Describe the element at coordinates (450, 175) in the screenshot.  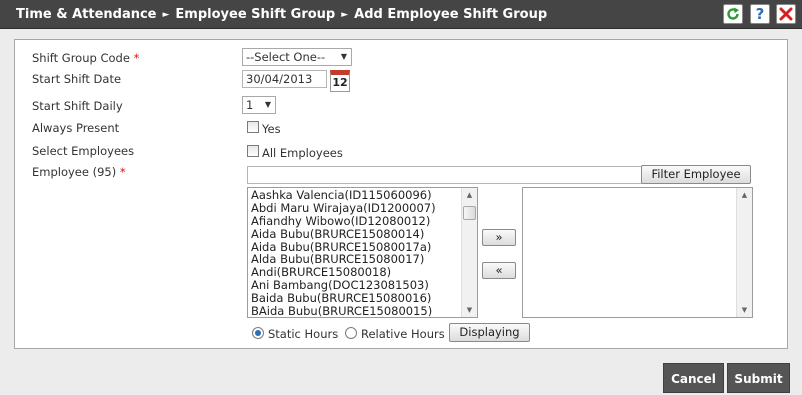
I see `employee-filter-input` at that location.